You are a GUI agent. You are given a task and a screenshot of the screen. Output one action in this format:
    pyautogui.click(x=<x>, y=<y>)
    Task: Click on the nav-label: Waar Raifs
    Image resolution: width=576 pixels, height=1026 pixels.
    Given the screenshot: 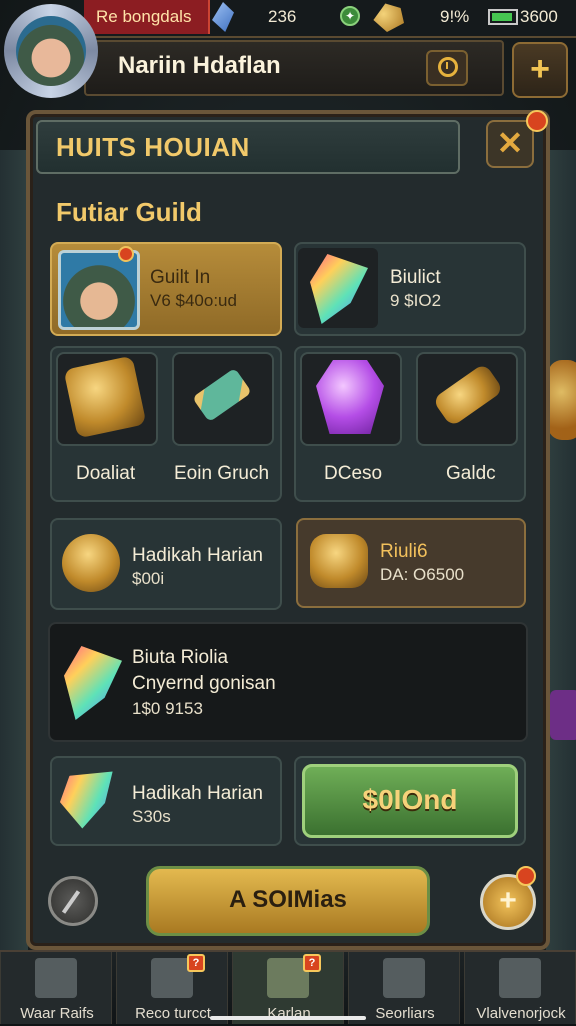 What is the action you would take?
    pyautogui.click(x=57, y=1013)
    